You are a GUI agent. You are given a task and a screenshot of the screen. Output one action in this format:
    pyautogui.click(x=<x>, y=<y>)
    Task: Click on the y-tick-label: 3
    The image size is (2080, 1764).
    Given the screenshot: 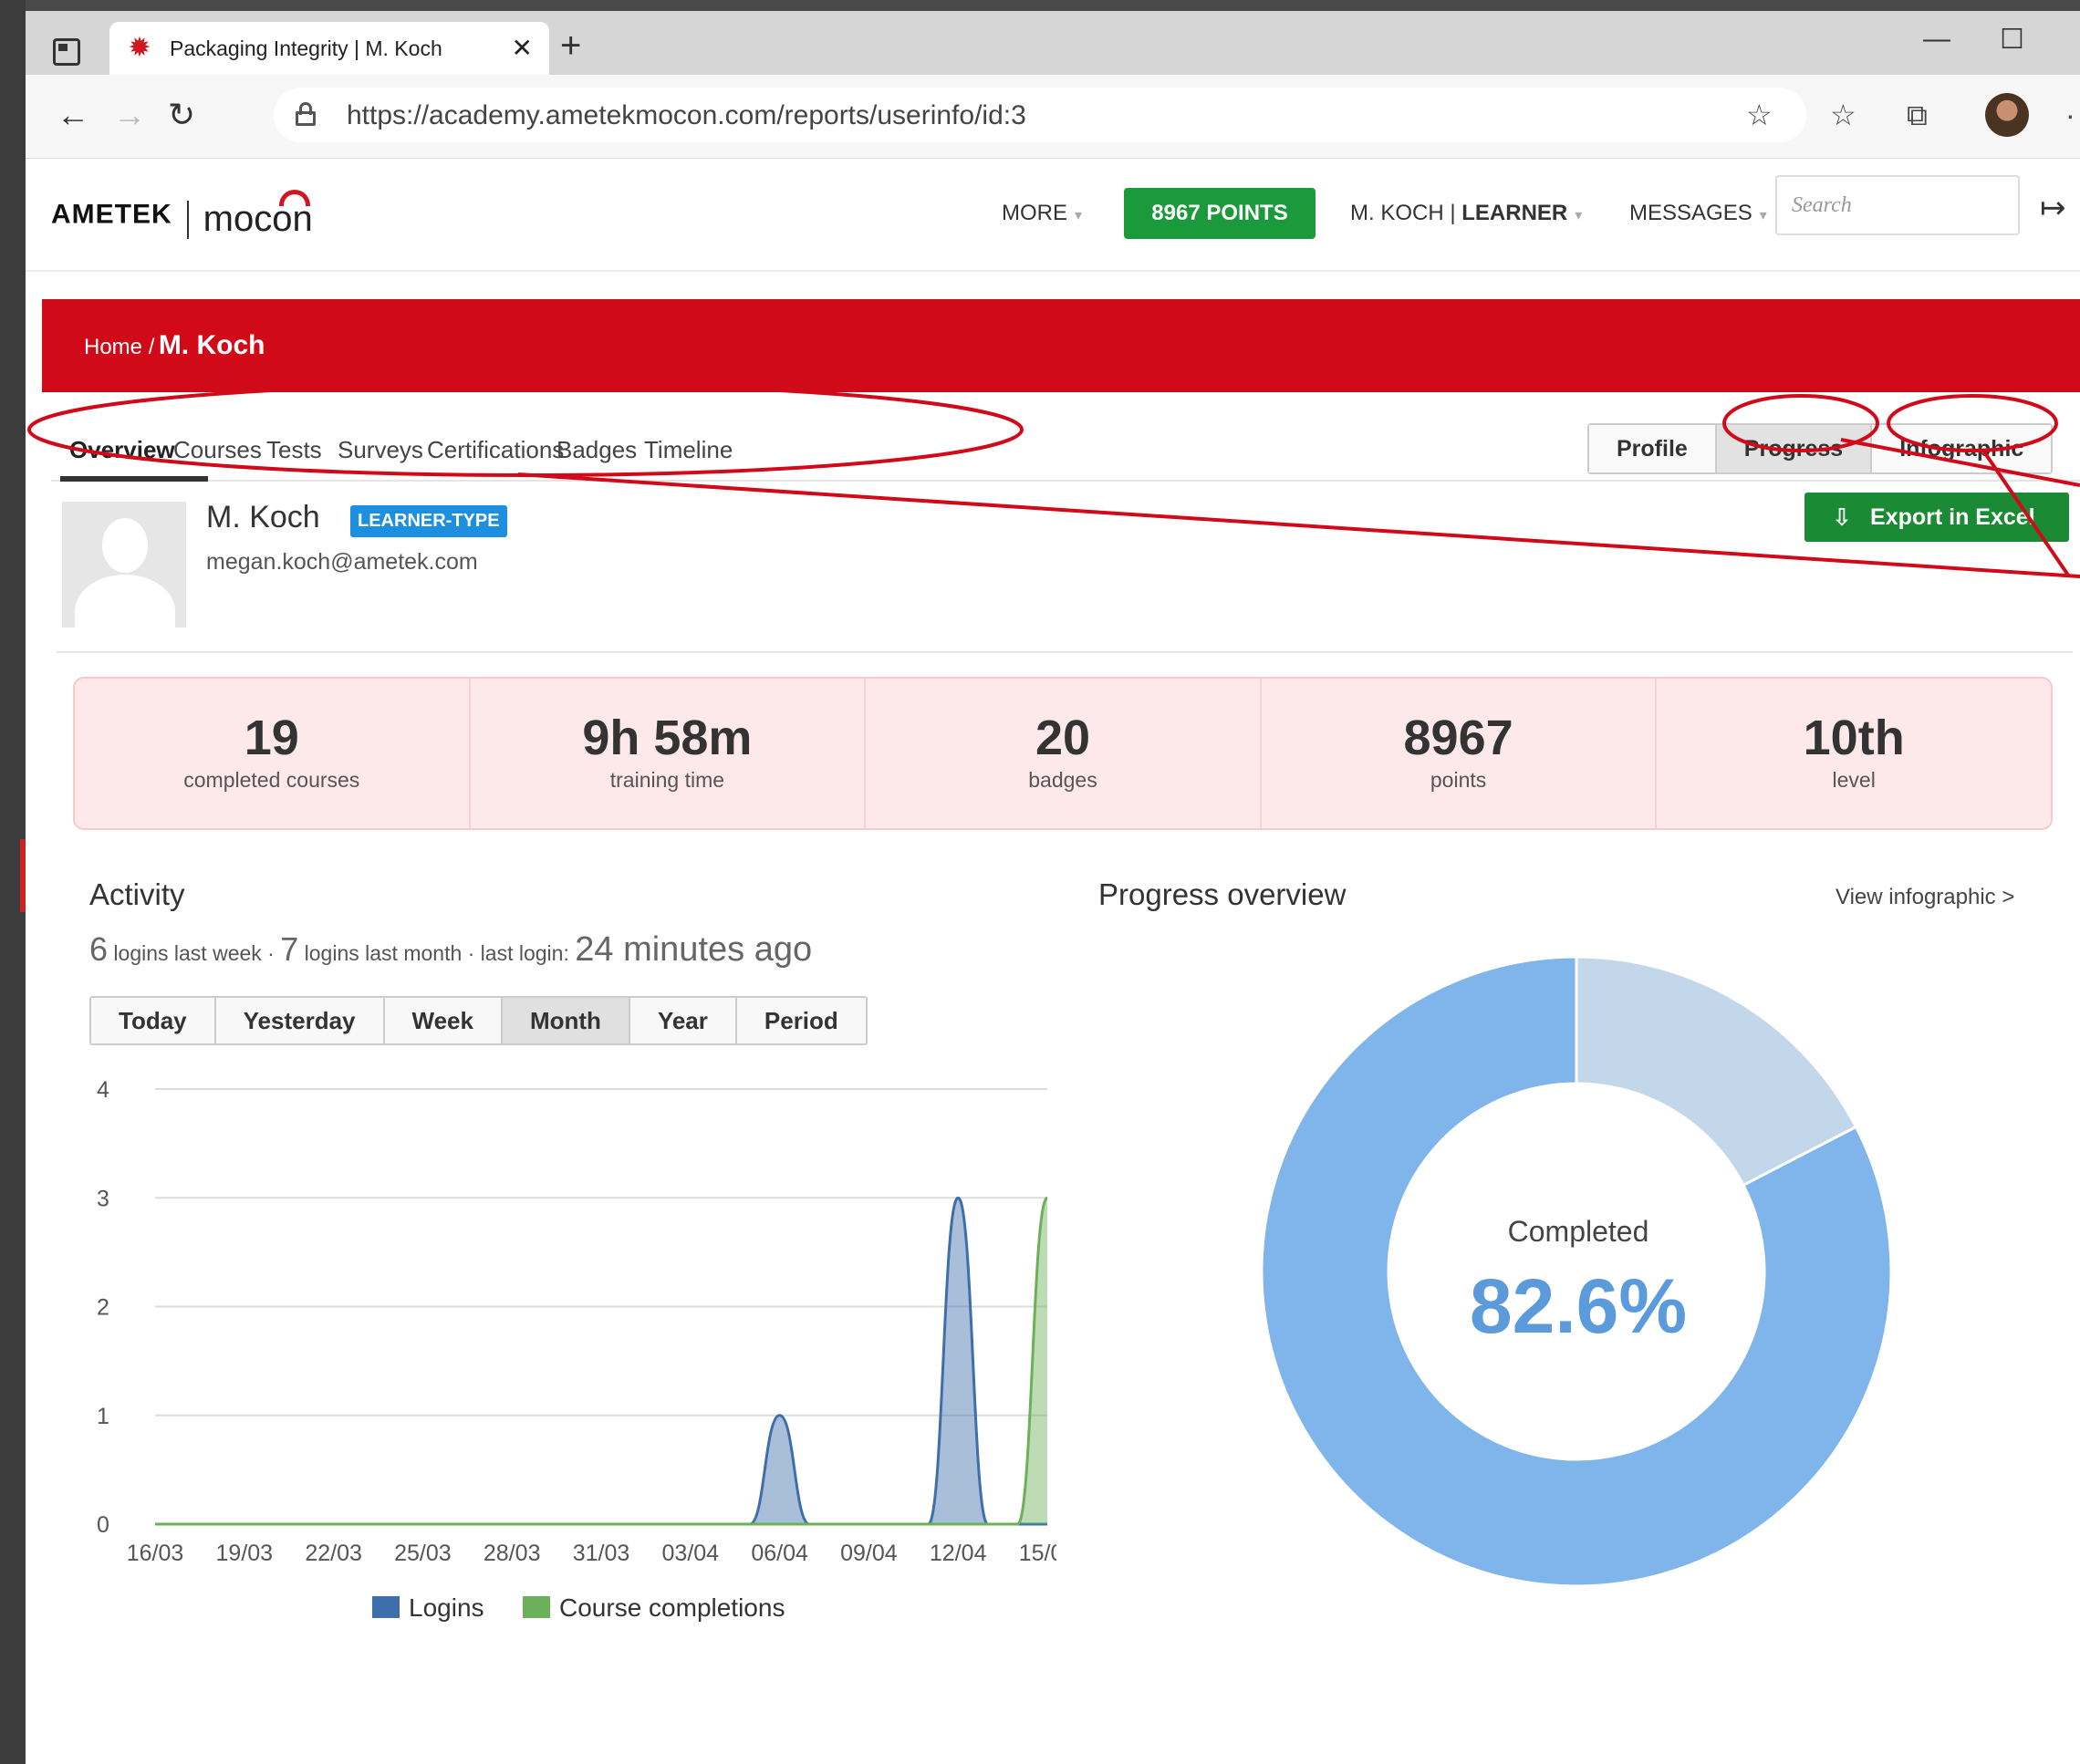 What is the action you would take?
    pyautogui.click(x=103, y=1199)
    